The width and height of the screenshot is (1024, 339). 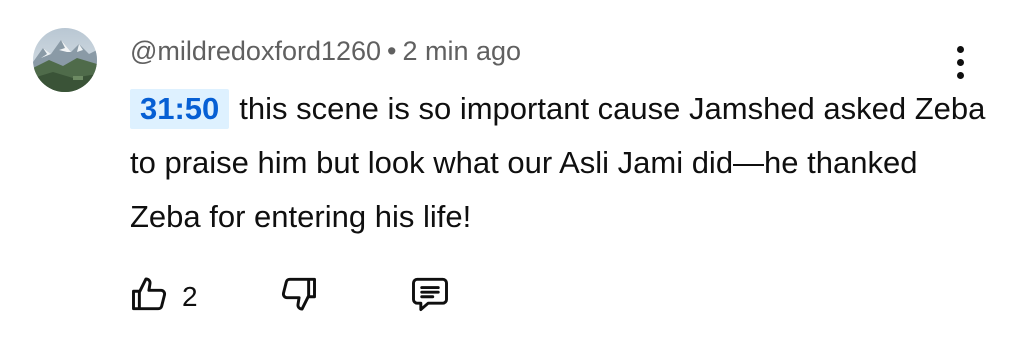 I want to click on like-button: 2, so click(x=163, y=294).